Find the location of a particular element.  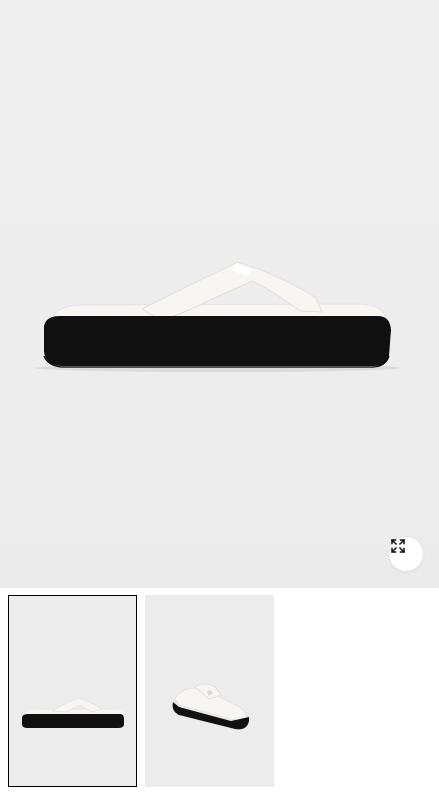

thumbnail-side-view is located at coordinates (72, 691).